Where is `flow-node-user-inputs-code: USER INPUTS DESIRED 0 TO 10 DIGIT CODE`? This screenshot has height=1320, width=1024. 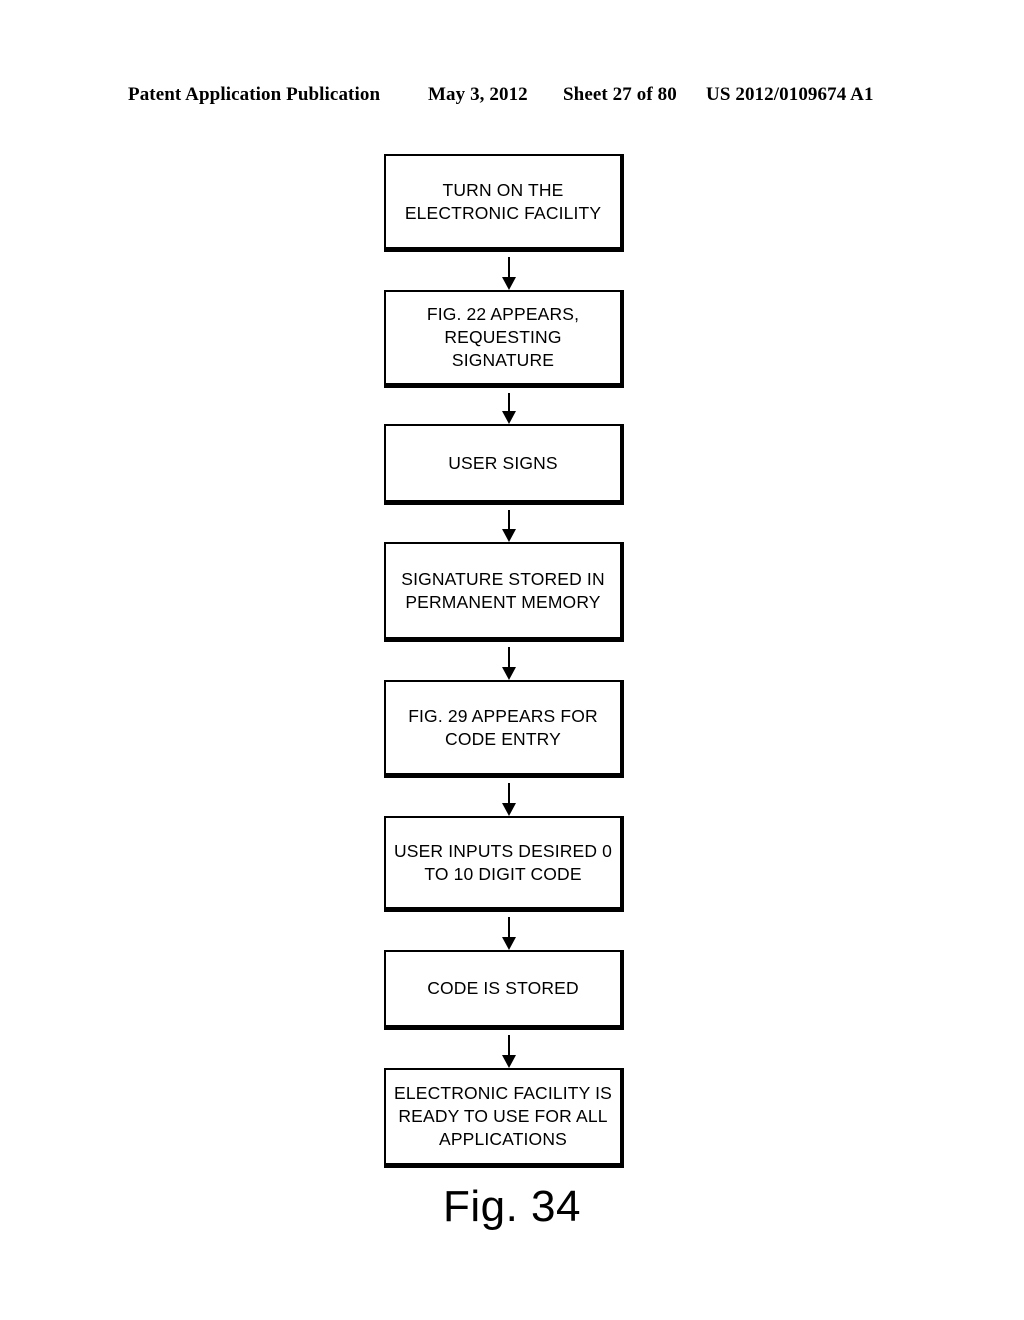
flow-node-user-inputs-code: USER INPUTS DESIRED 0 TO 10 DIGIT CODE is located at coordinates (504, 864).